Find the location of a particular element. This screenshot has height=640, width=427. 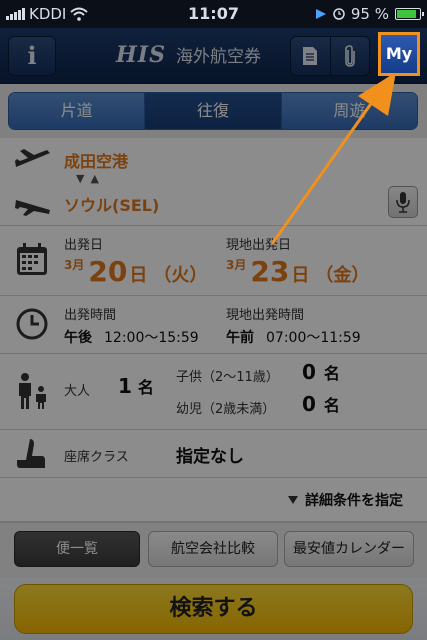

departure-day-suffix: 日 is located at coordinates (138, 275).